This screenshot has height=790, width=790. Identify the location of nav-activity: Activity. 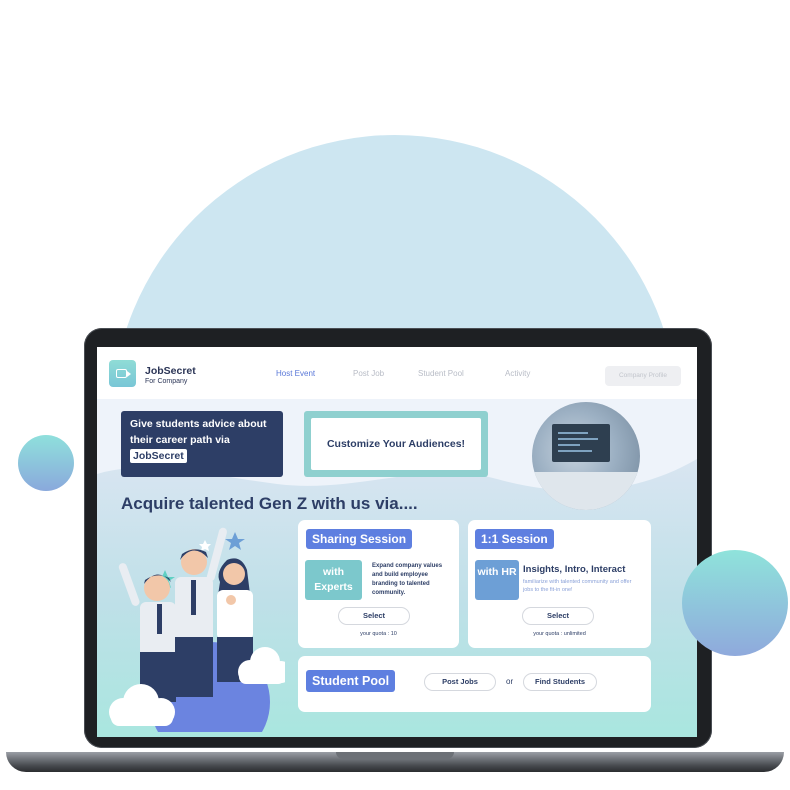
(517, 373).